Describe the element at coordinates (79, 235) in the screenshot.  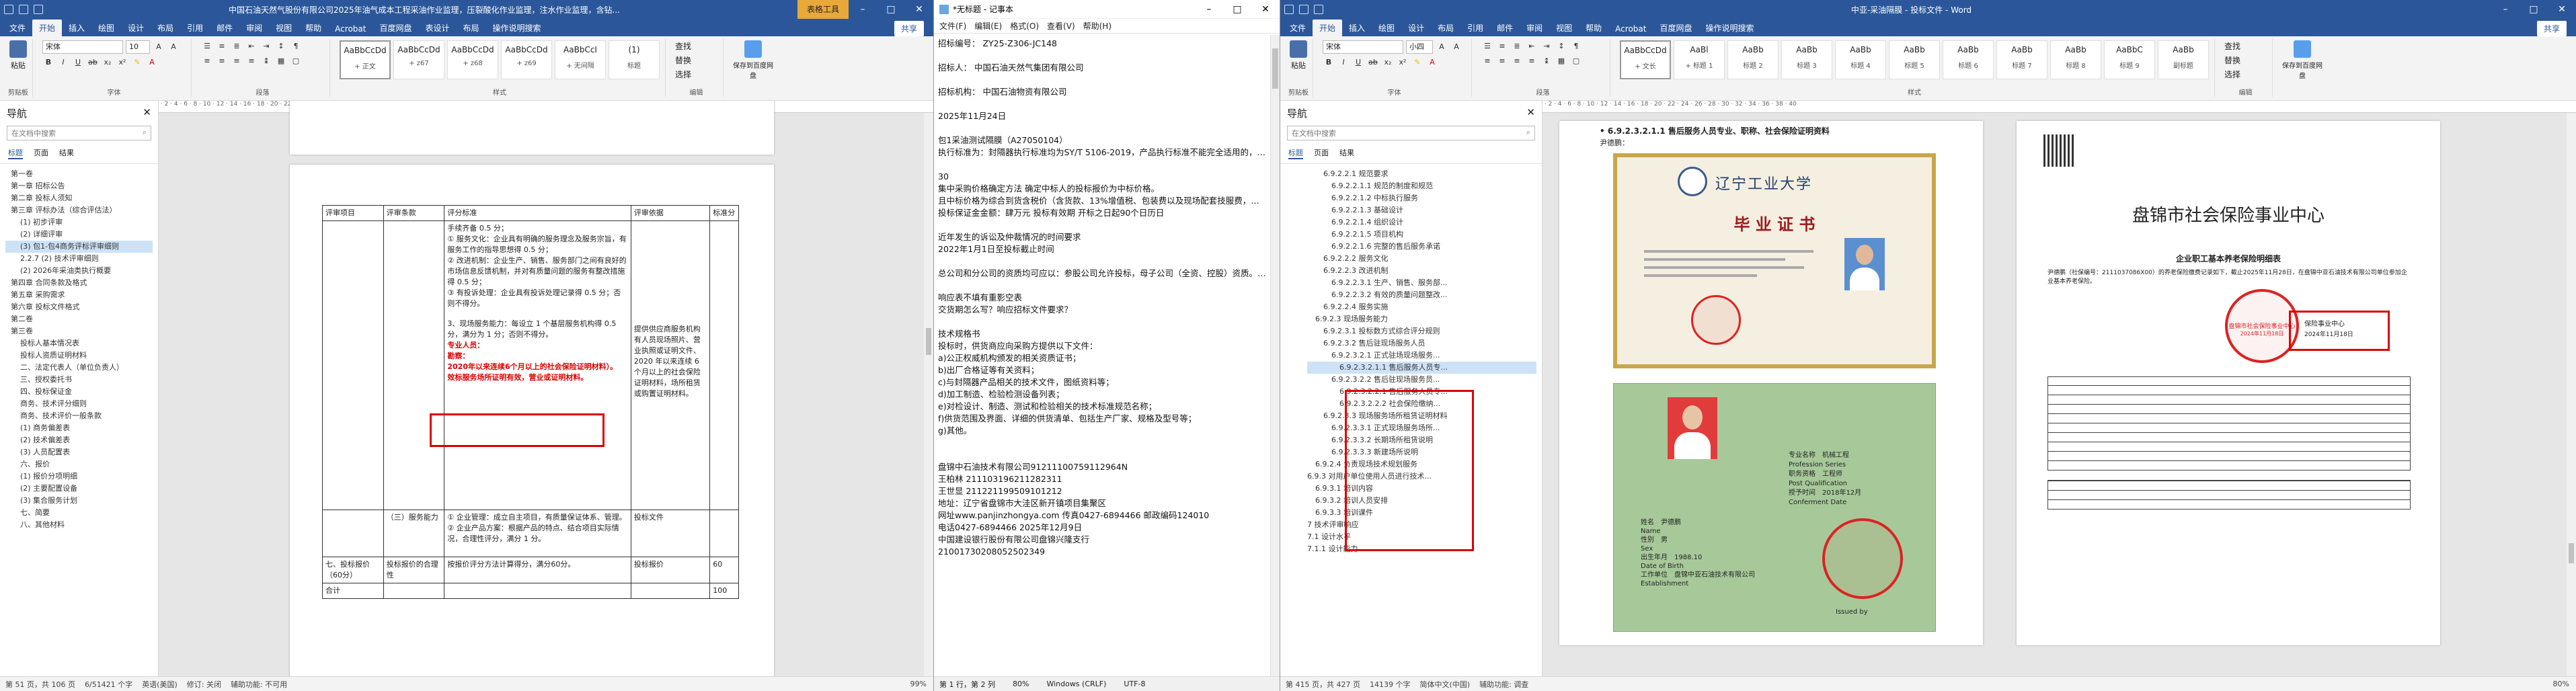
I see `nav-item: (2) 详细评审` at that location.